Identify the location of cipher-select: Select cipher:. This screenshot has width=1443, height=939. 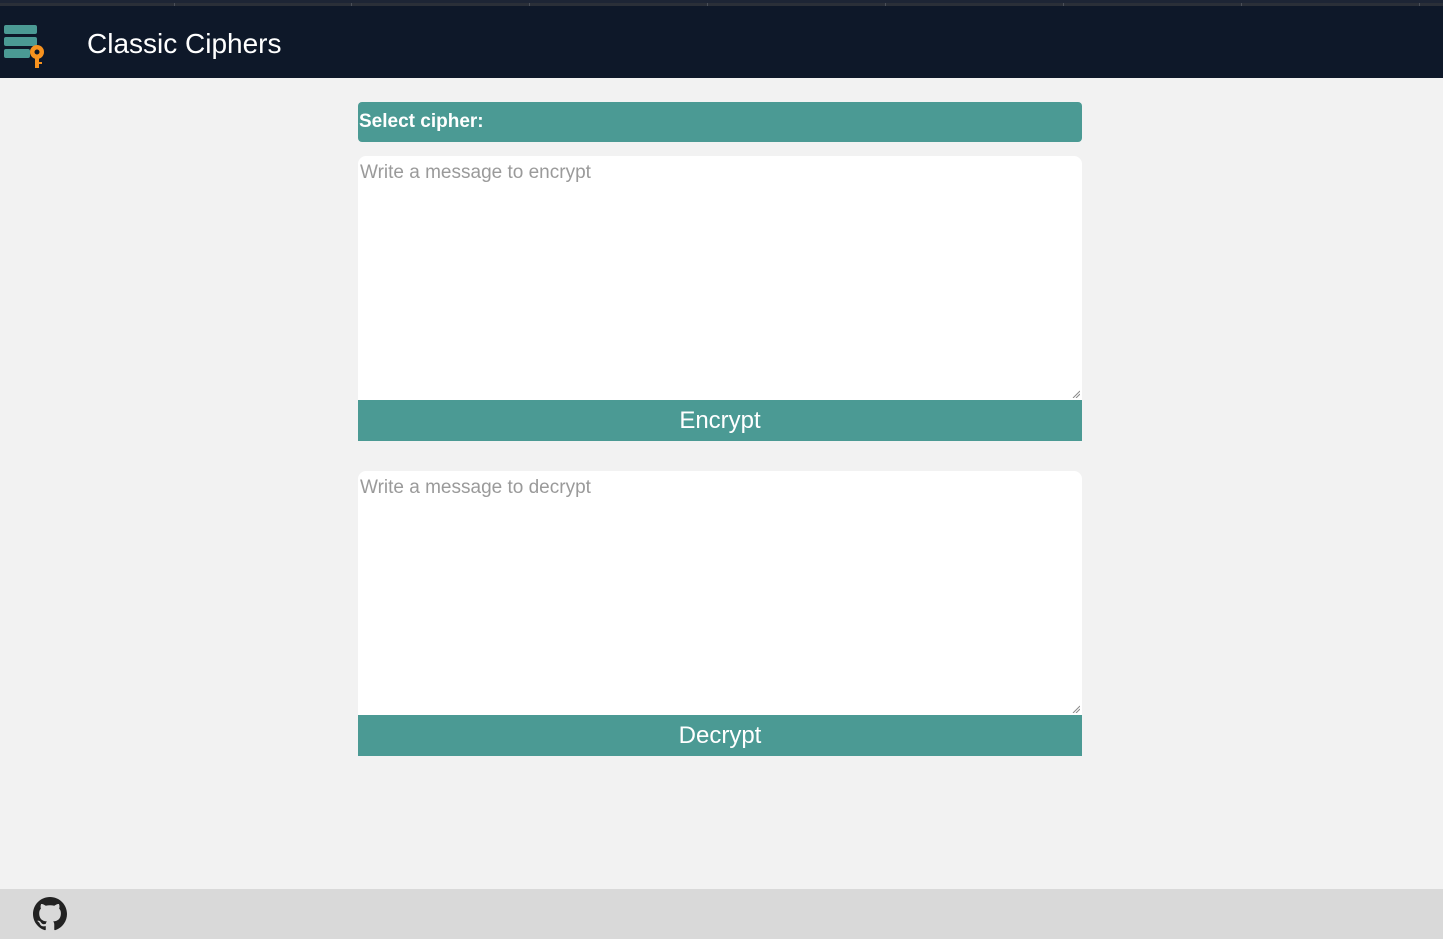
(720, 122).